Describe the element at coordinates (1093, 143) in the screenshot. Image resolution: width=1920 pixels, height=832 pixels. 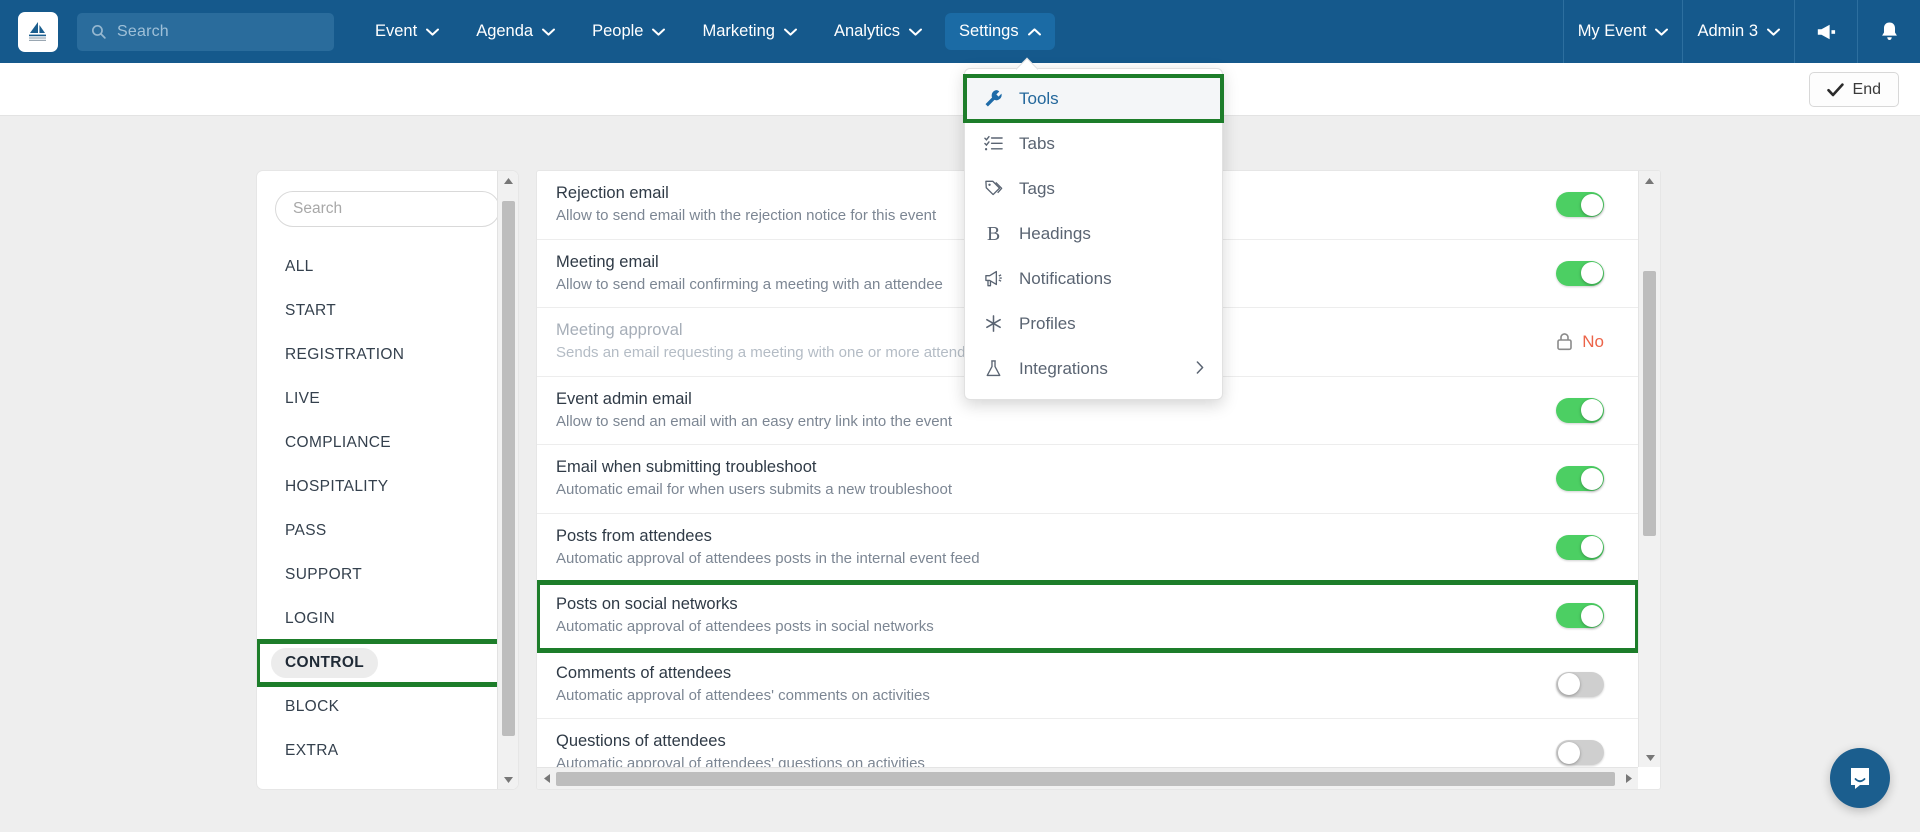
I see `menu-item-tabs: Tabs` at that location.